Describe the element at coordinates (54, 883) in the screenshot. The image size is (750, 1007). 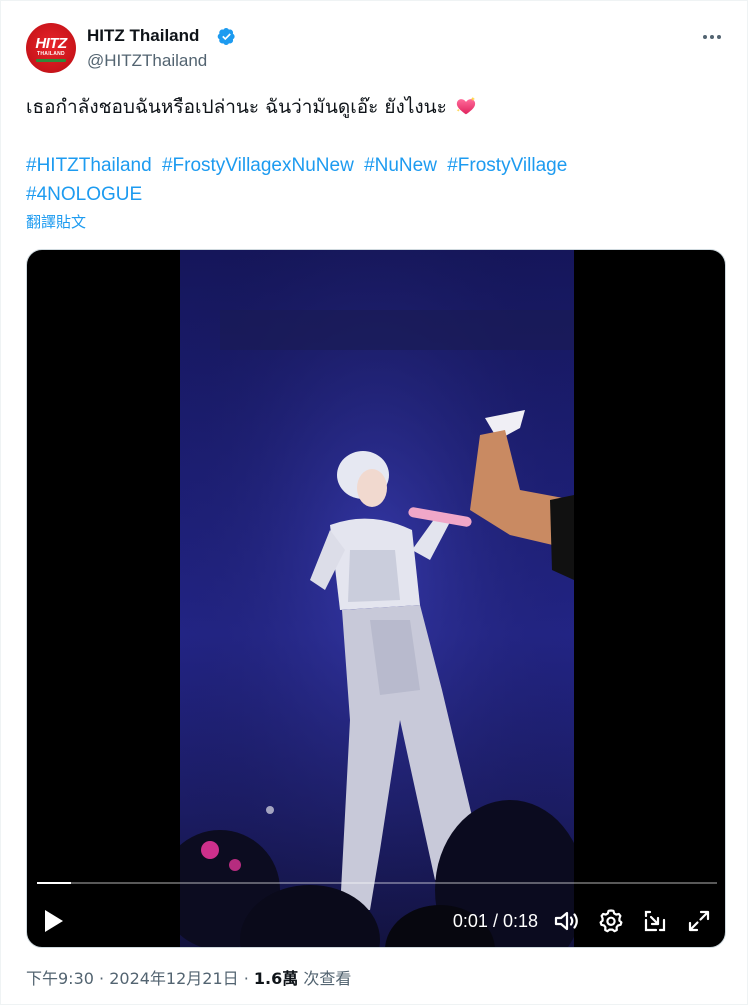
I see `video-progress-fill` at that location.